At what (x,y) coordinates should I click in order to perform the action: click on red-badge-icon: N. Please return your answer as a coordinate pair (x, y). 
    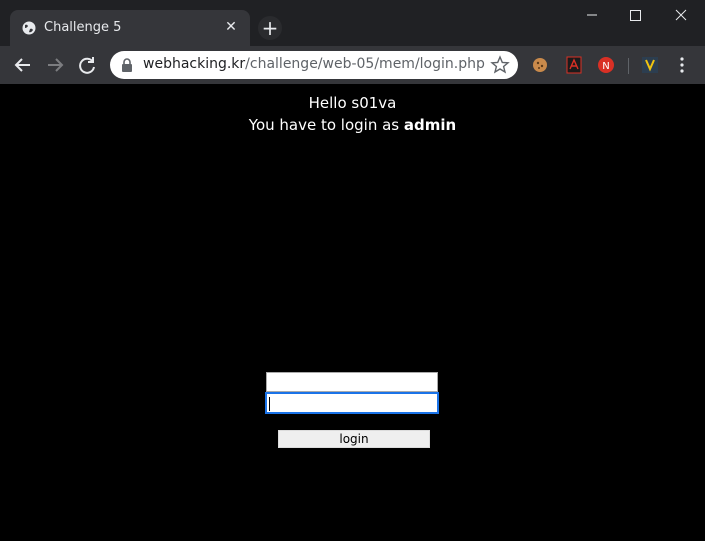
    Looking at the image, I should click on (606, 65).